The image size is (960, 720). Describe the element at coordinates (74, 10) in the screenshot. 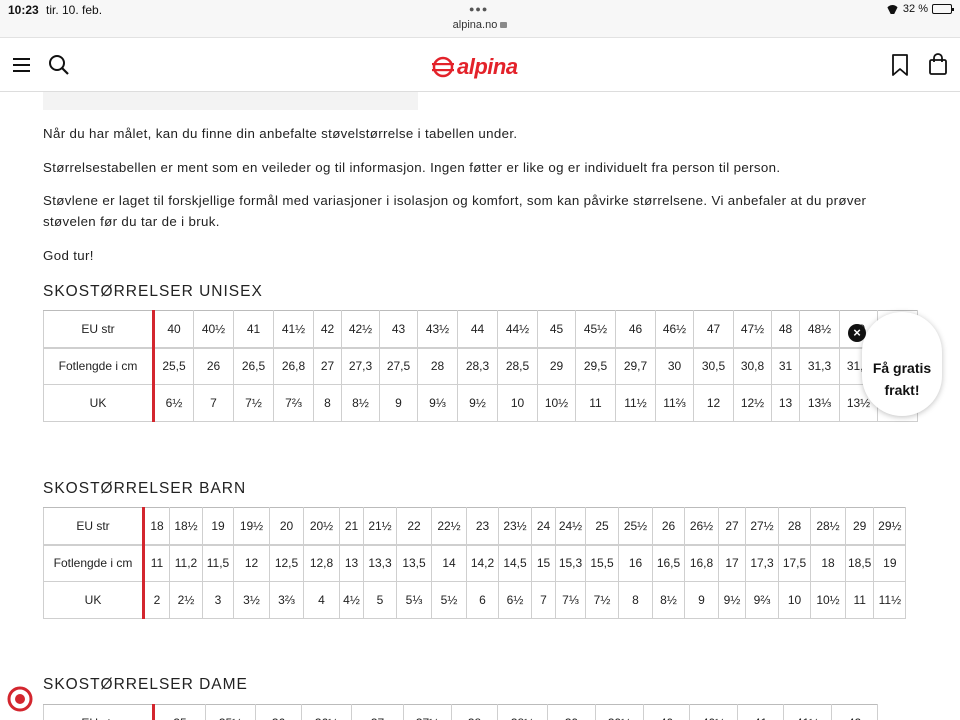

I see `status-date: tir. 10. feb.` at that location.